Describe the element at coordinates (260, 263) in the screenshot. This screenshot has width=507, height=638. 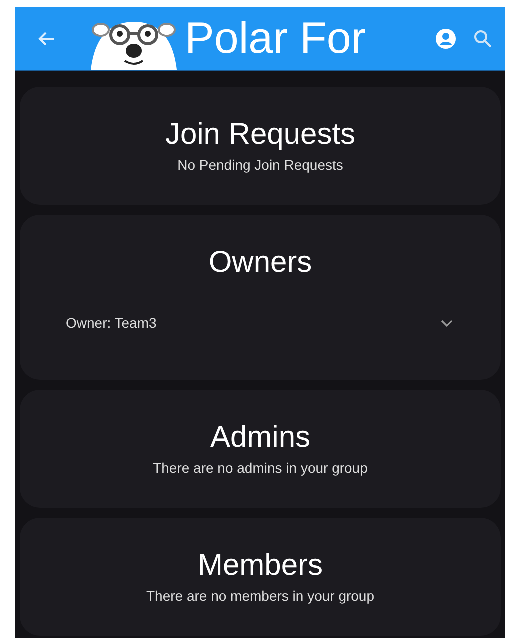
I see `section-title: Owners` at that location.